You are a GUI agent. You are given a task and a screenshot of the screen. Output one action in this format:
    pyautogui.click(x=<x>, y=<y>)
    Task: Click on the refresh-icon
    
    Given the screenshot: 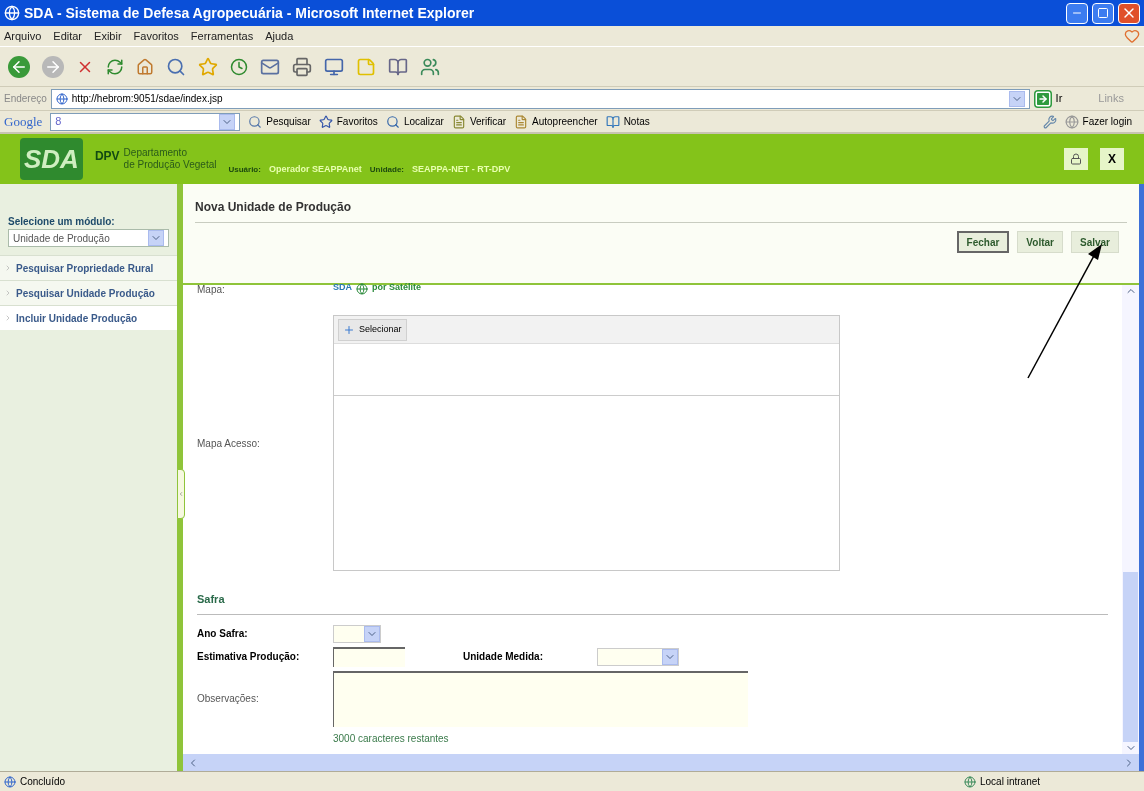 What is the action you would take?
    pyautogui.click(x=115, y=66)
    